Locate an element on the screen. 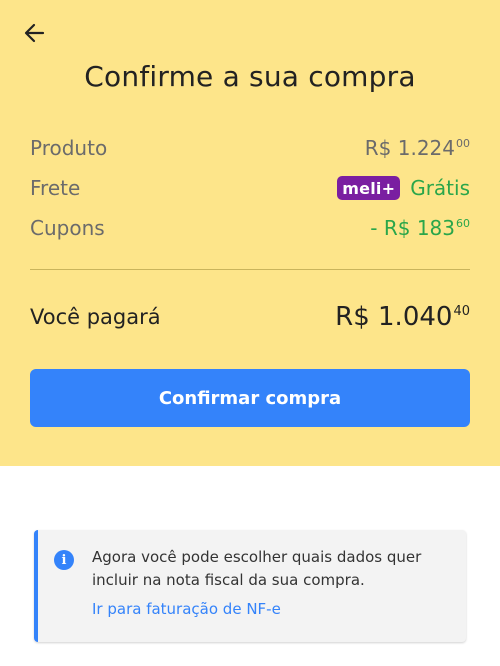 The image size is (500, 666). total-price: R$ 1.040 40 is located at coordinates (402, 317).